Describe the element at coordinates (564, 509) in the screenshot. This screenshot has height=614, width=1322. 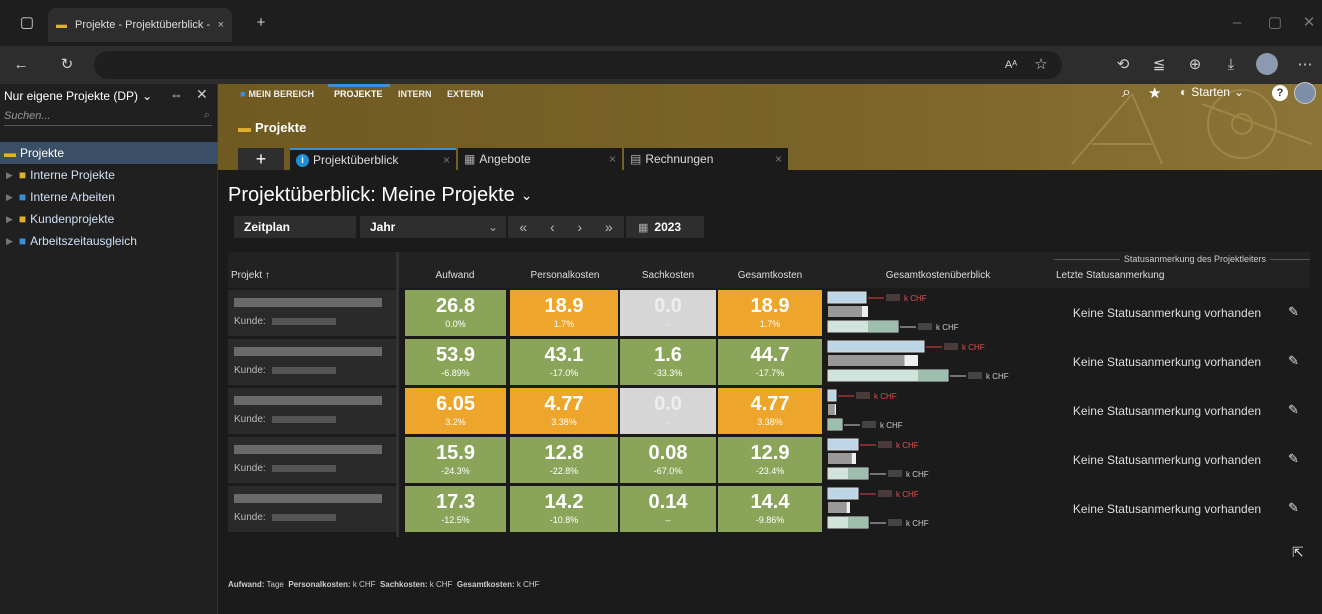
I see `metric-cell-personal: 14.2 -10.8%` at that location.